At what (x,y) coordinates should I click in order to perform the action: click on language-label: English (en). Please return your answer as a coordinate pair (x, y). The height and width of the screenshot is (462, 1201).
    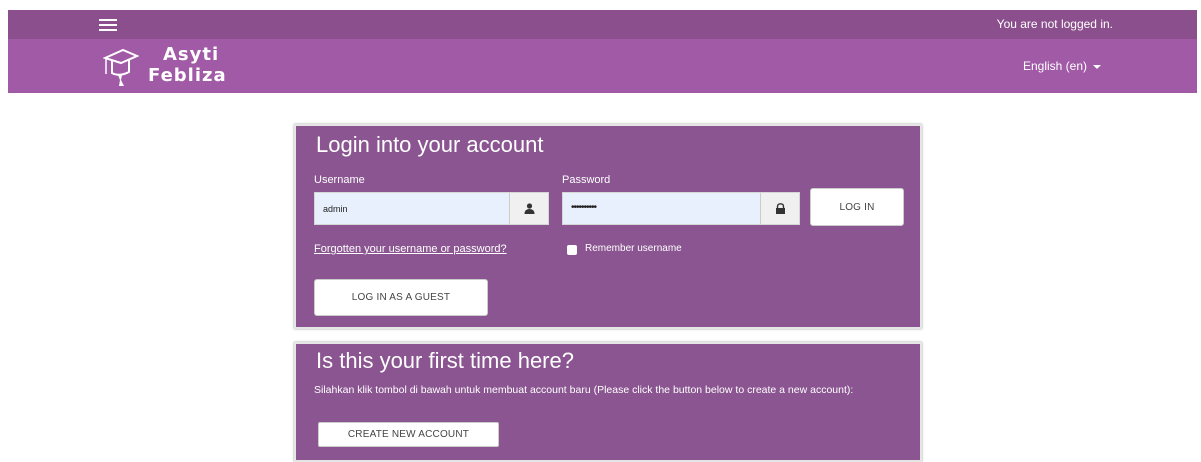
    Looking at the image, I should click on (1054, 66).